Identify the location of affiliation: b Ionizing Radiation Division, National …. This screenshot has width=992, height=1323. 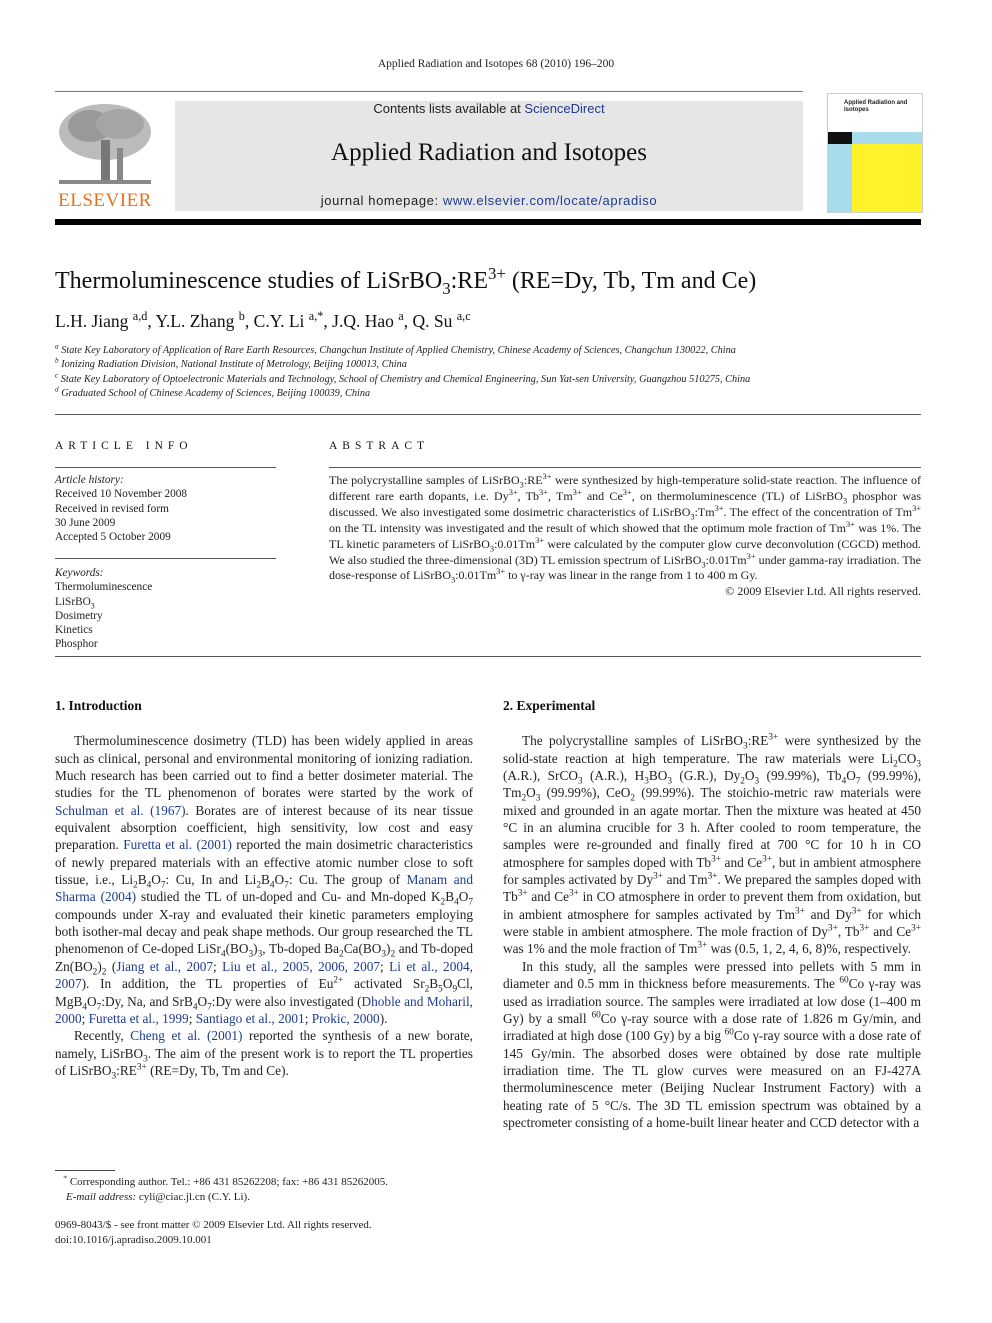
(231, 363).